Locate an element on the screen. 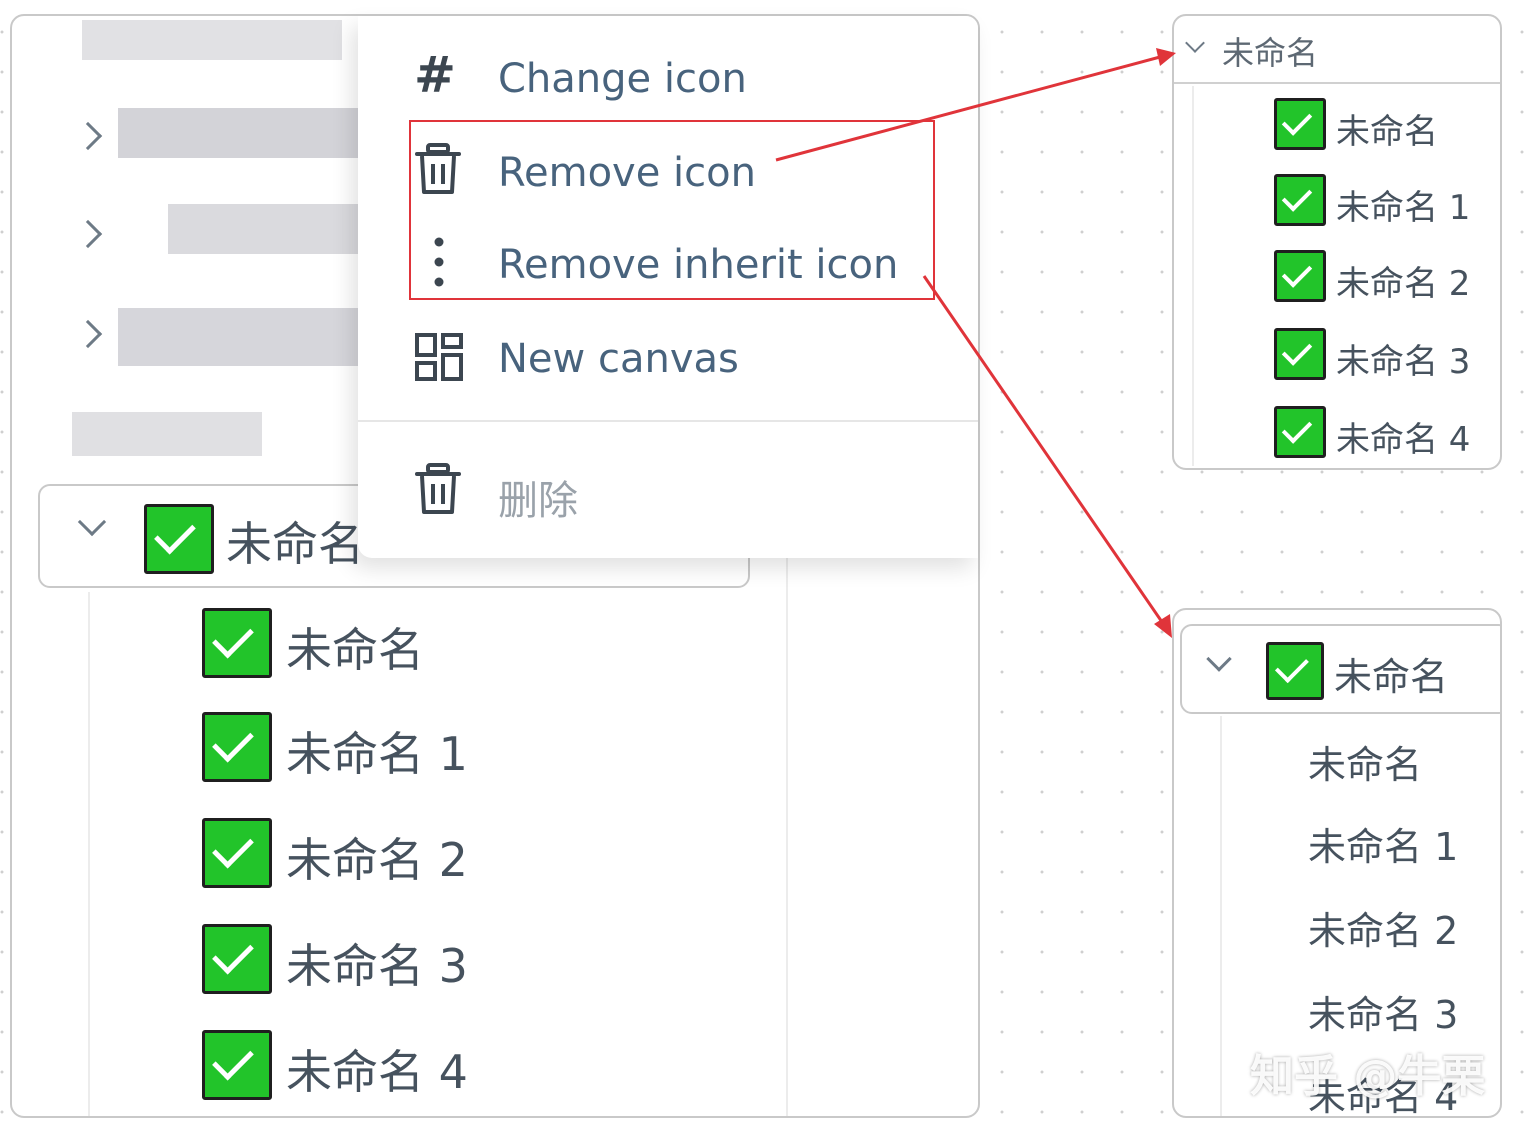  menu-item-change-icon: # Change icon is located at coordinates (668, 82).